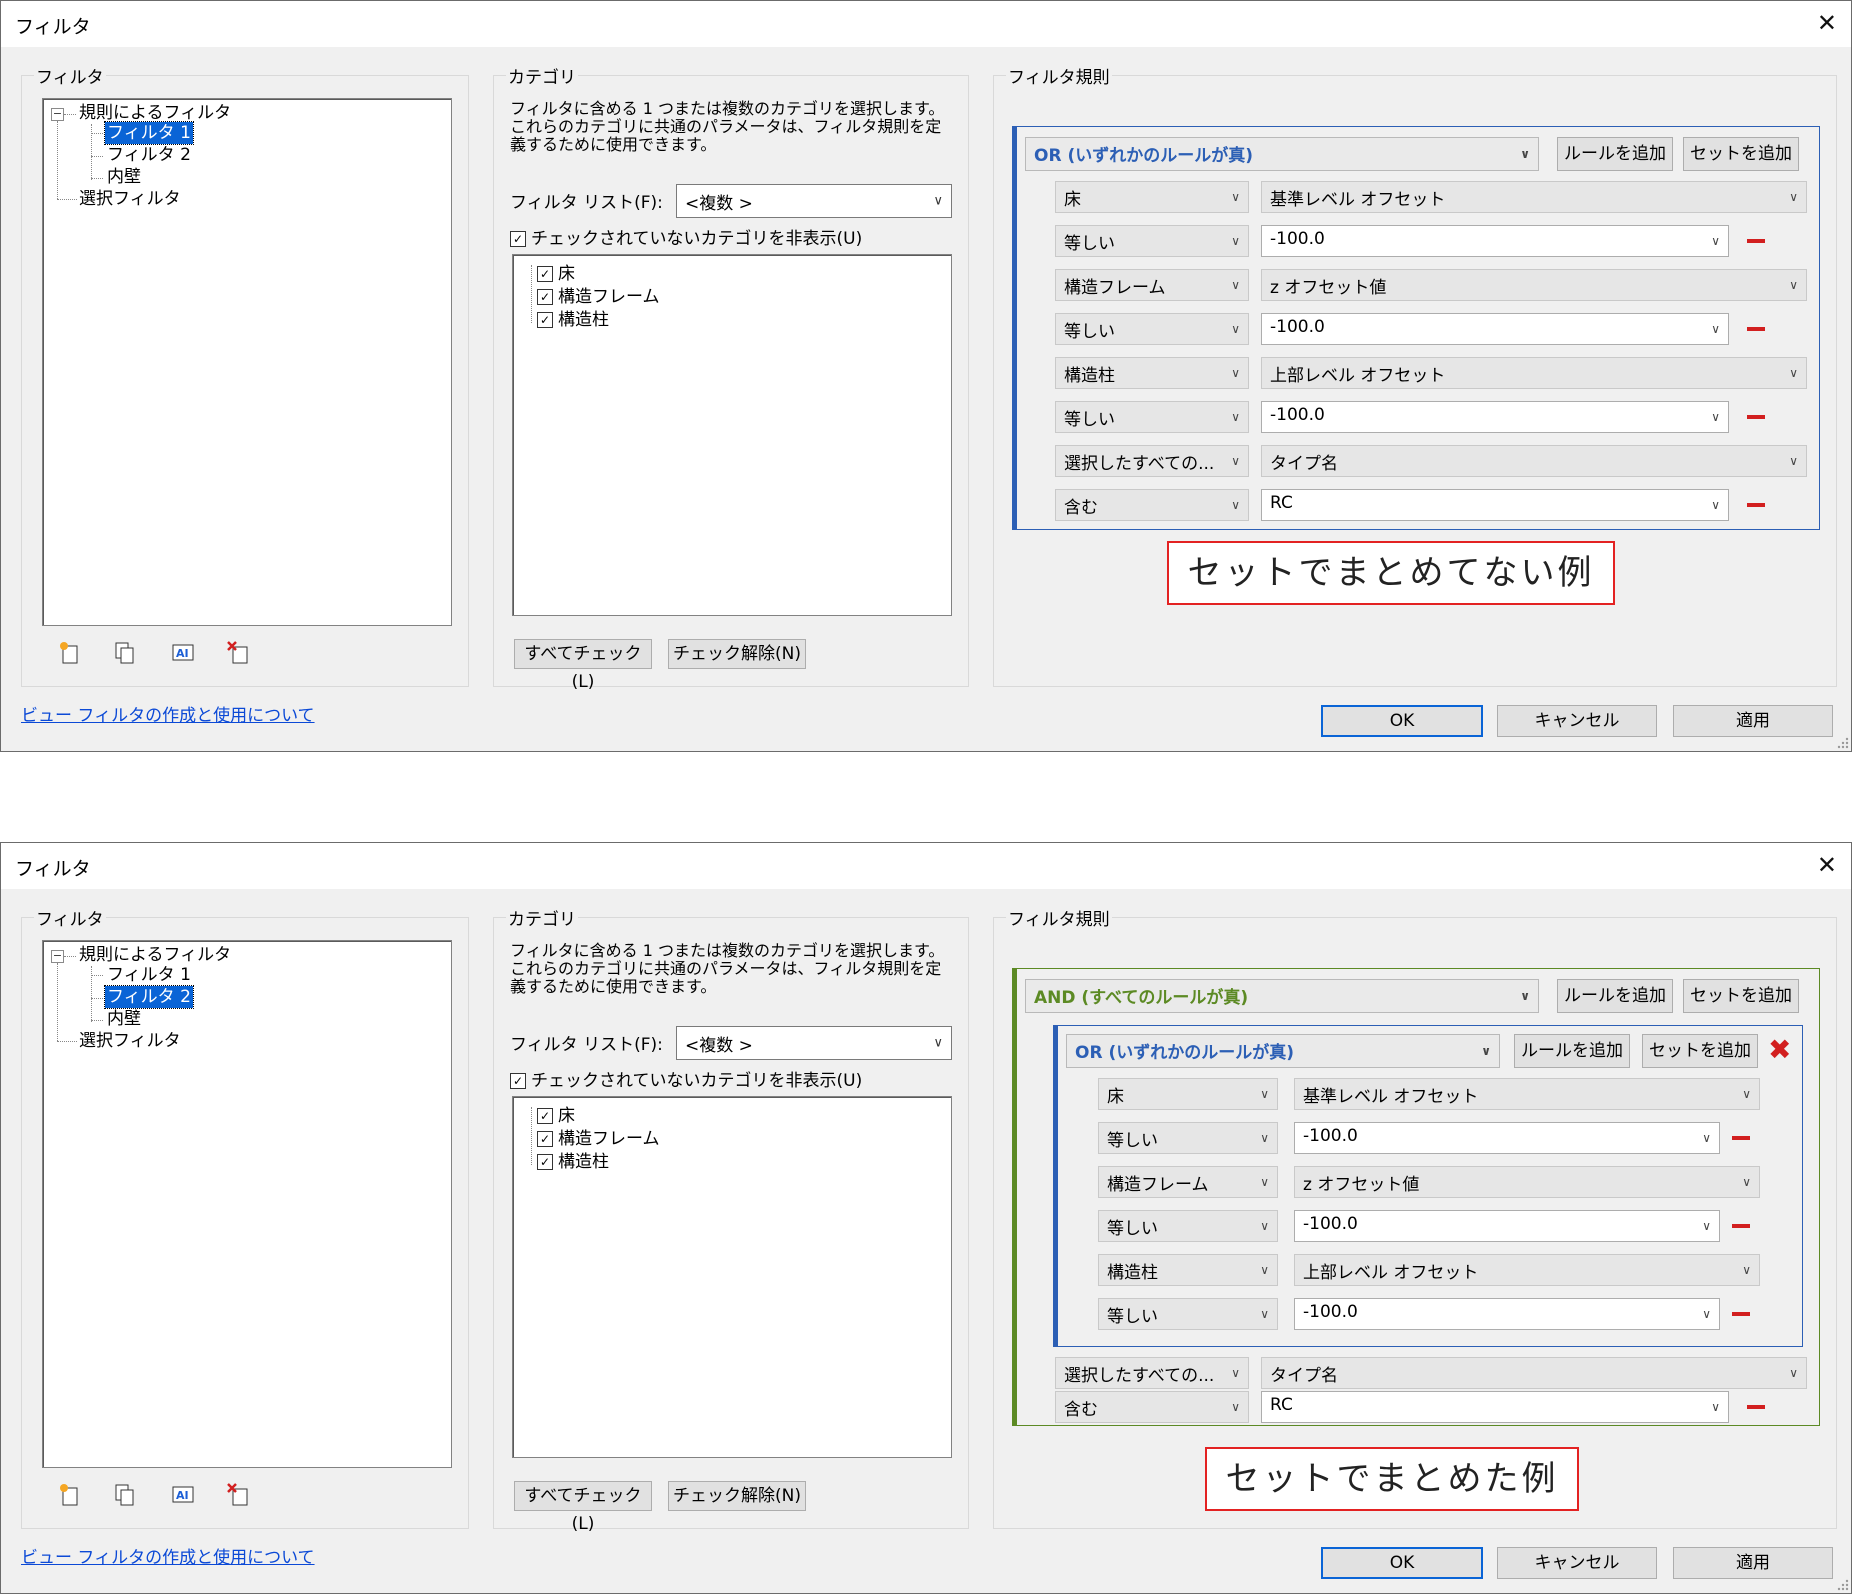 This screenshot has width=1854, height=1596. What do you see at coordinates (1283, 1051) in the screenshot?
I see `inner-set-logic-dropdown: OR (いずれかのルールが真) ∨` at bounding box center [1283, 1051].